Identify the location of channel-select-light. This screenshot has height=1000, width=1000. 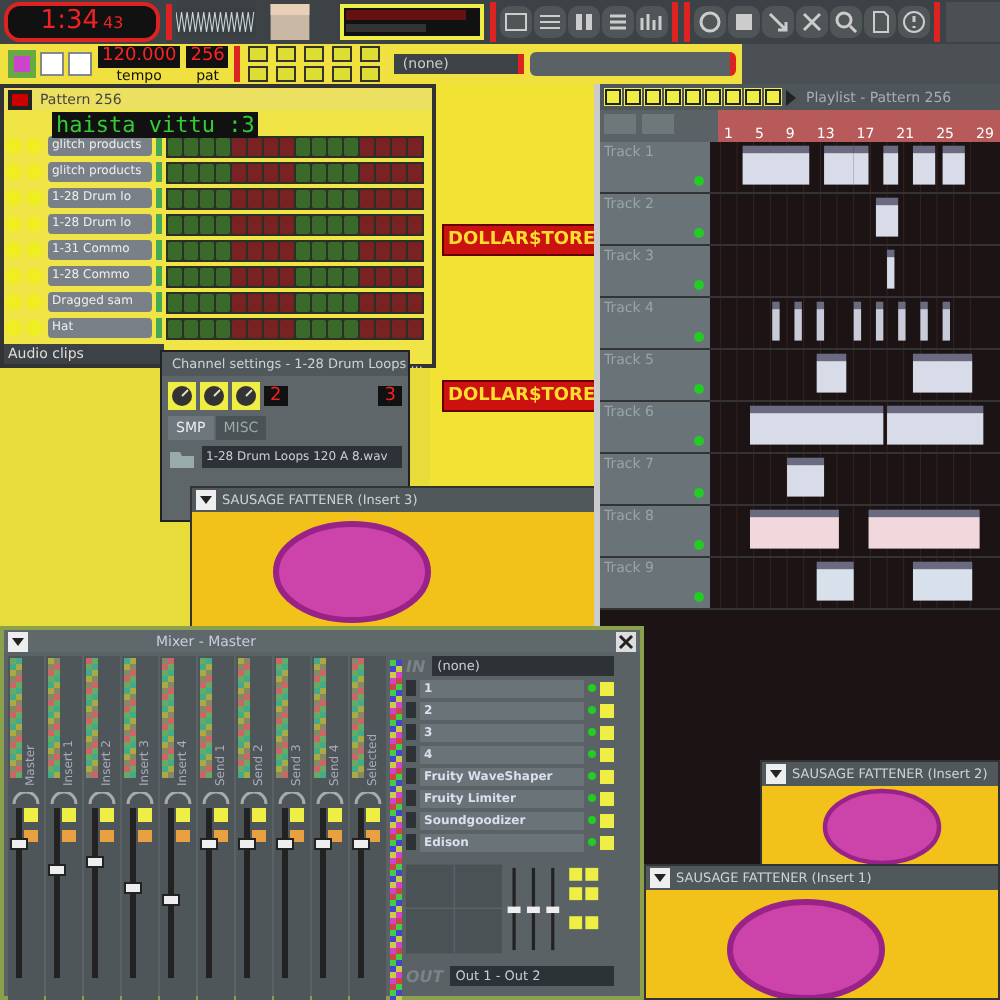
(159, 146).